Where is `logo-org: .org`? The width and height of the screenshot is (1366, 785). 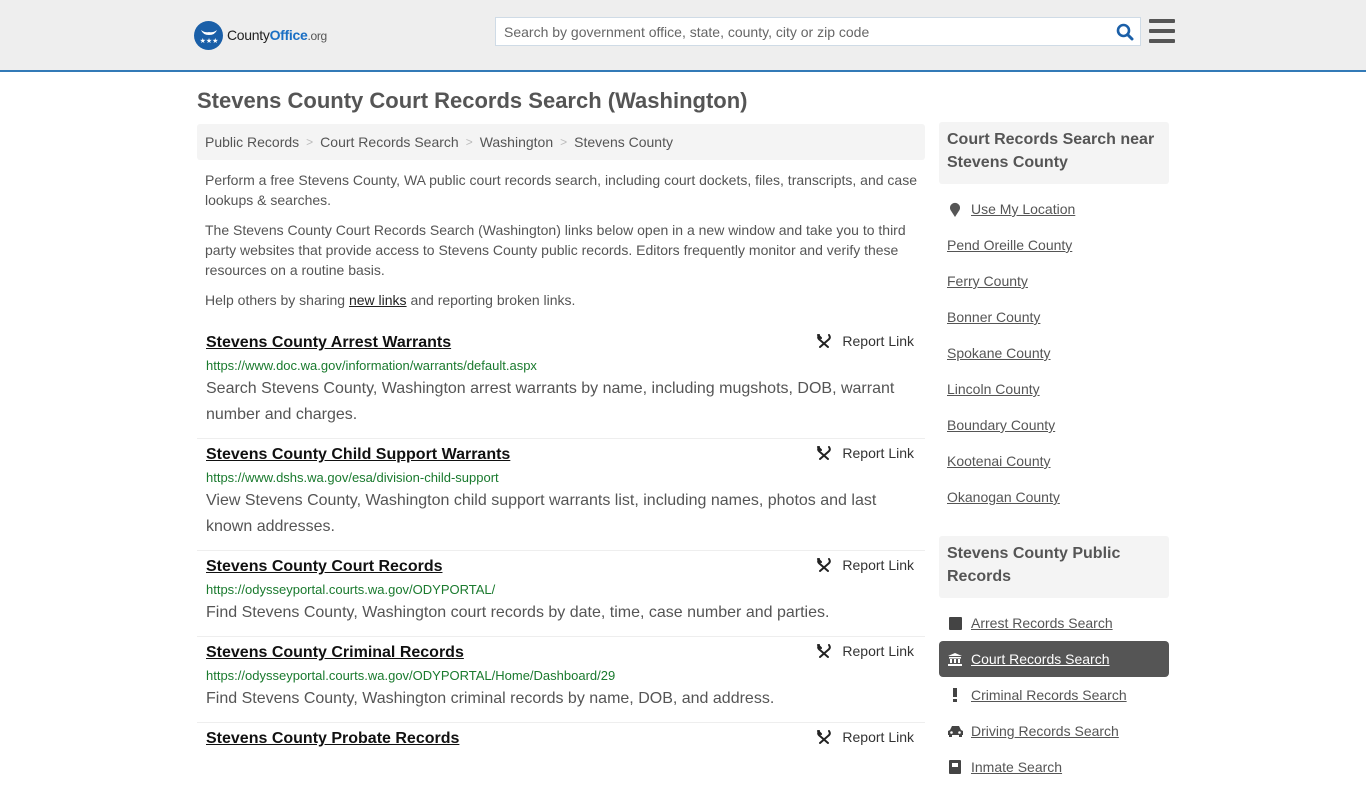 logo-org: .org is located at coordinates (317, 36).